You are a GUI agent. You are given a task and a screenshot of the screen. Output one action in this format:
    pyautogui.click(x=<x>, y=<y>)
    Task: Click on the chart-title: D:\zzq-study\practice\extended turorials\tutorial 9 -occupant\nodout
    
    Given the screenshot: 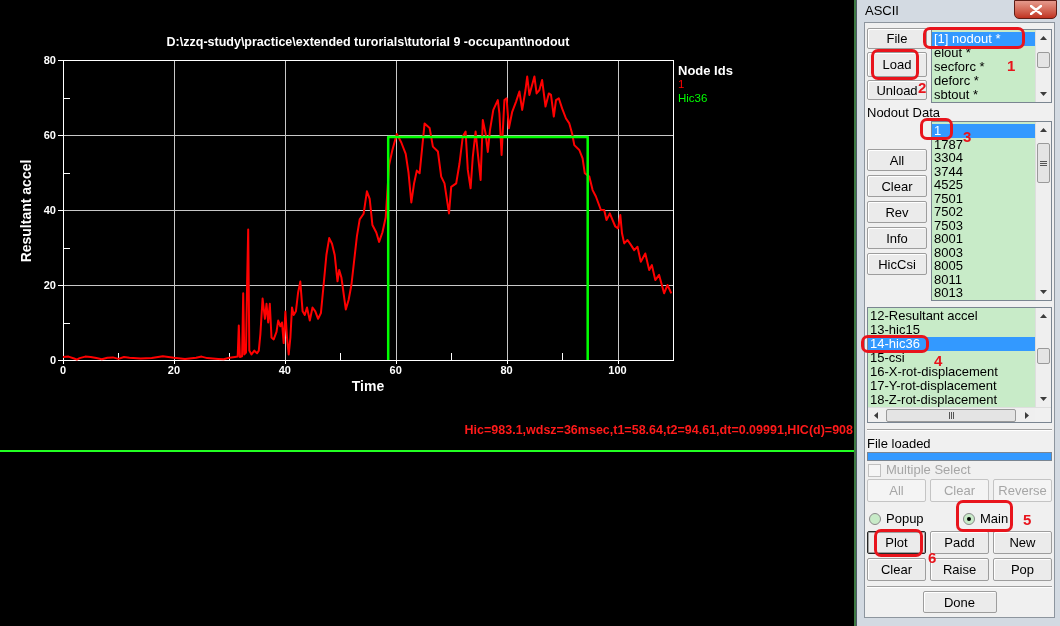 What is the action you would take?
    pyautogui.click(x=368, y=42)
    